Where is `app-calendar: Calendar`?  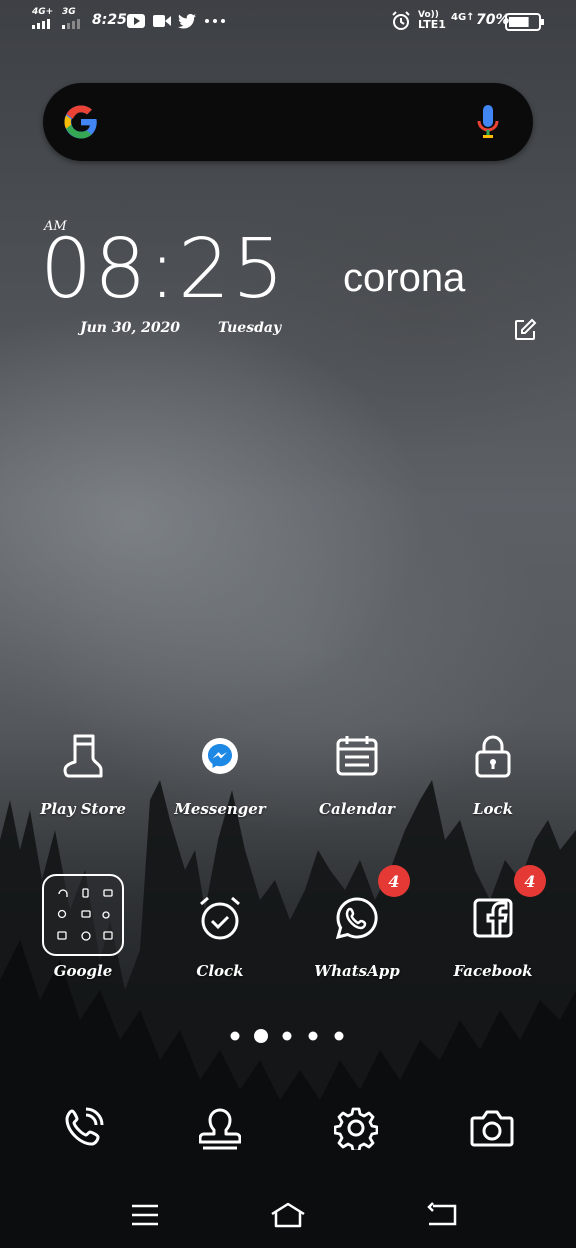
app-calendar: Calendar is located at coordinates (357, 773).